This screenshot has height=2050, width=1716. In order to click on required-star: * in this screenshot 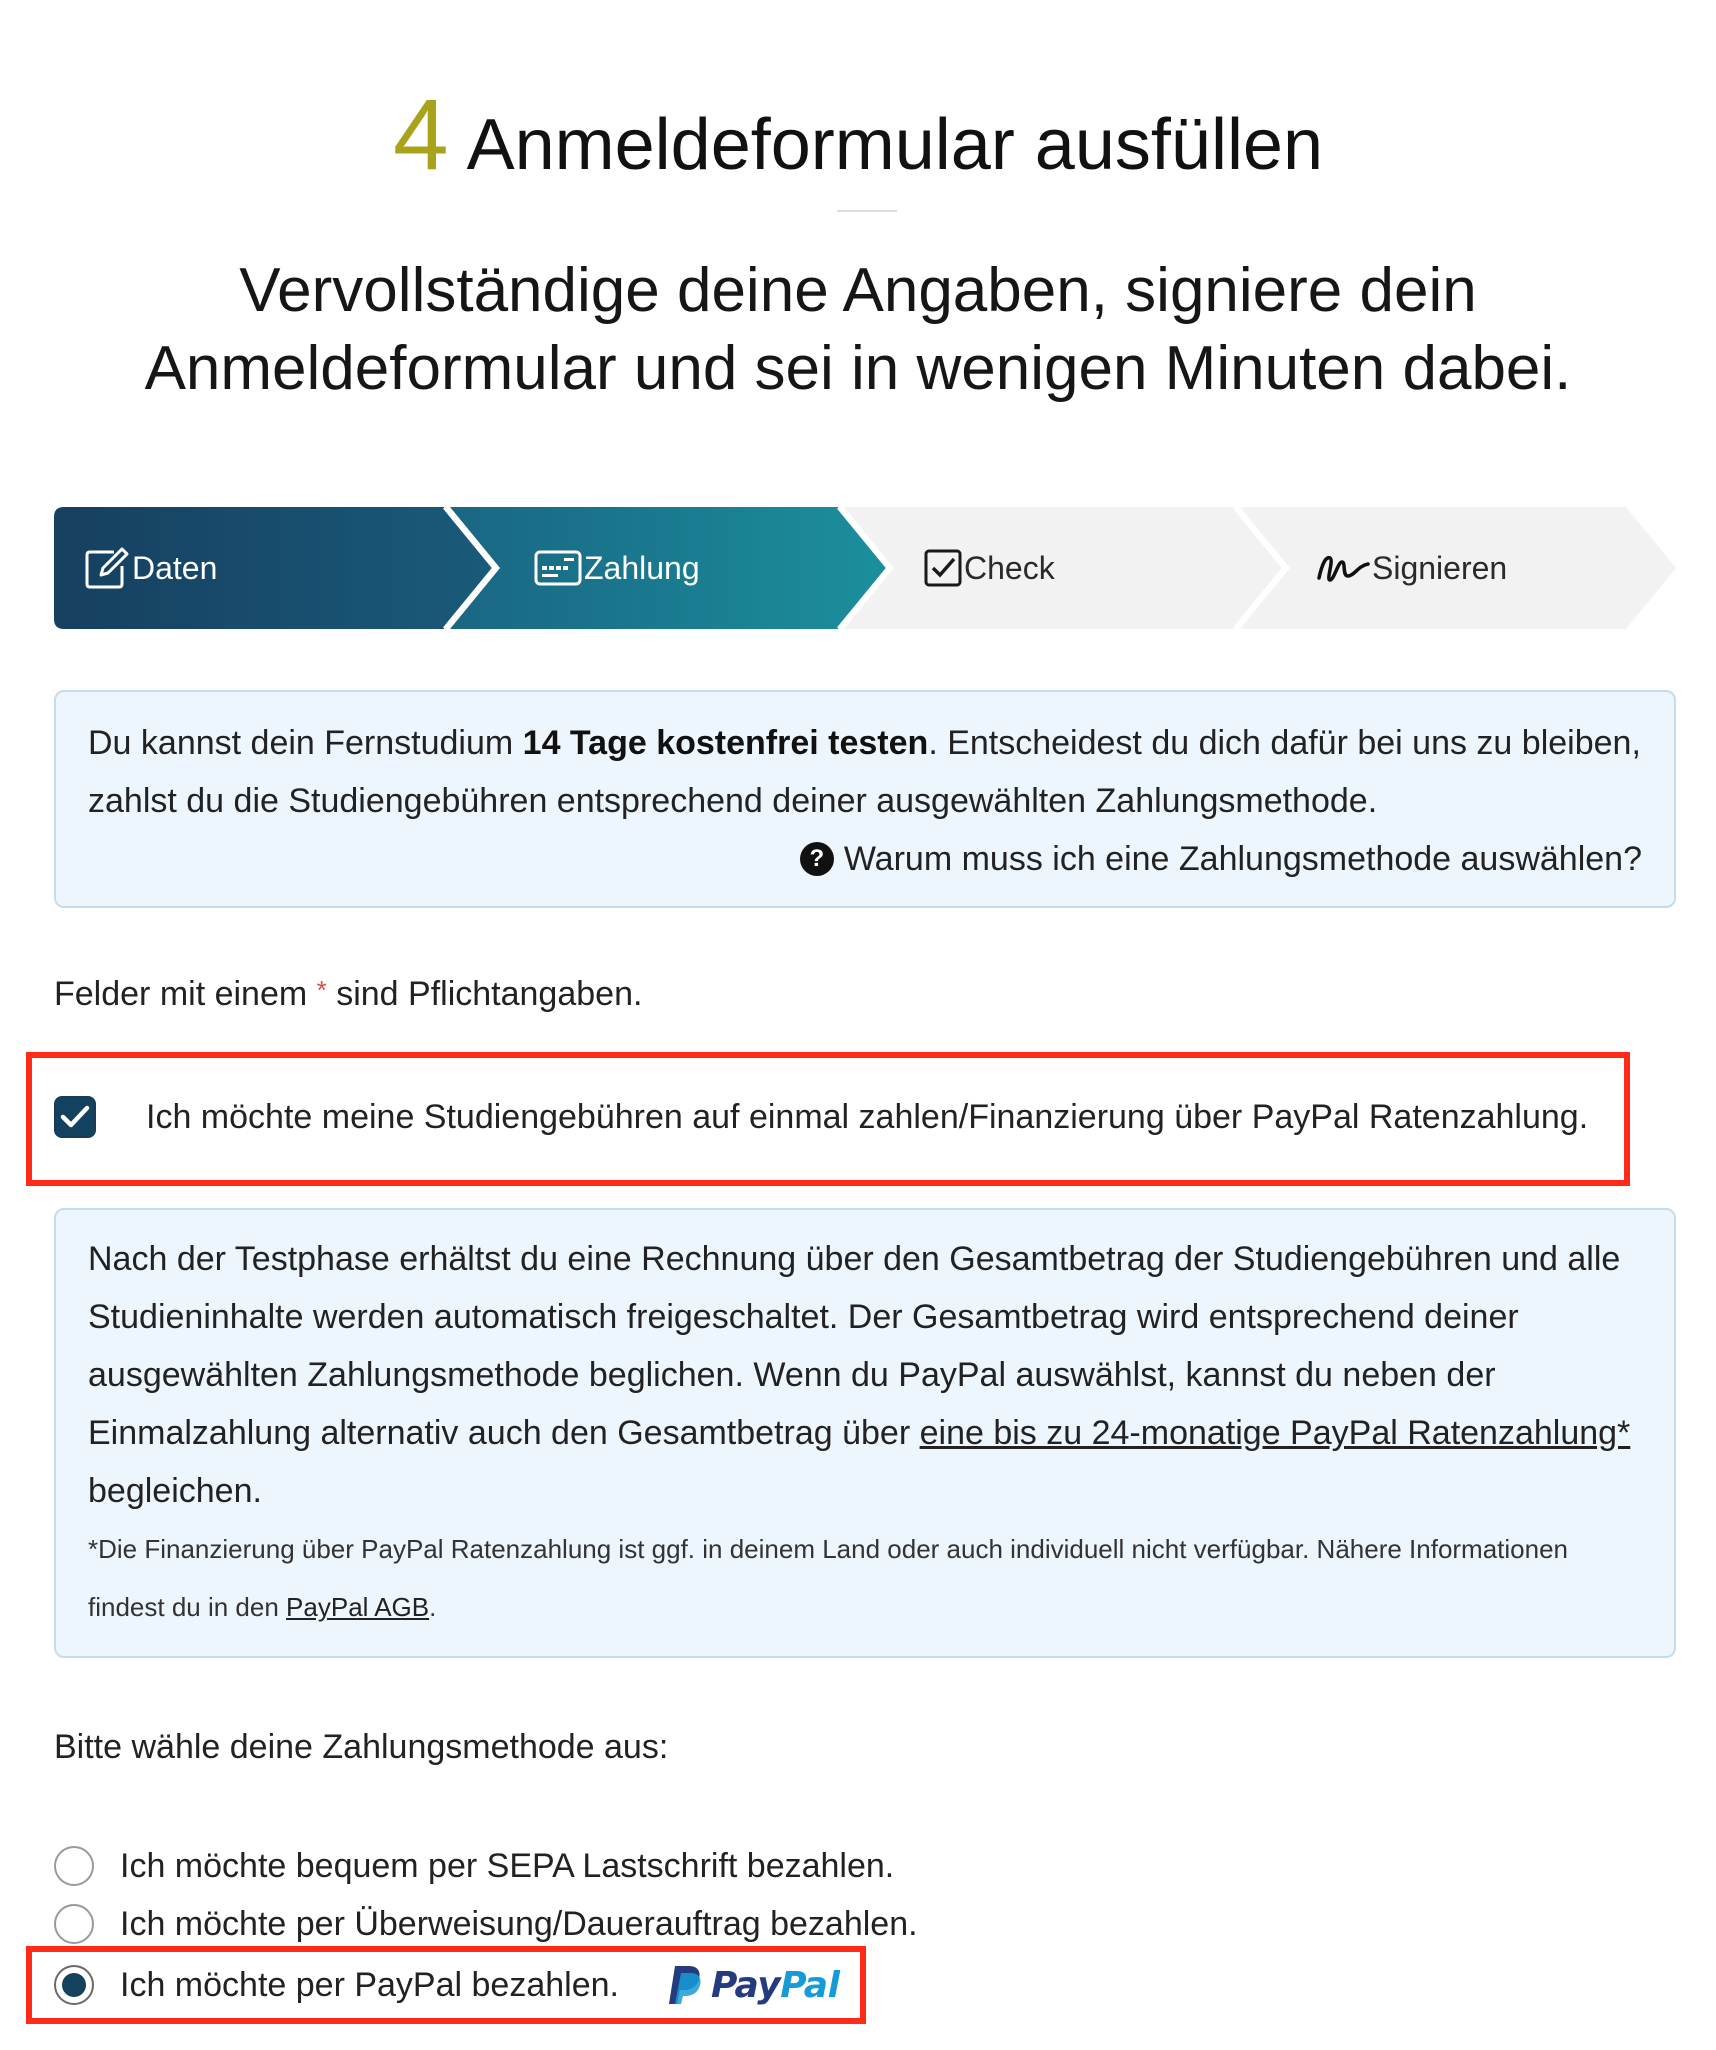, I will do `click(321, 990)`.